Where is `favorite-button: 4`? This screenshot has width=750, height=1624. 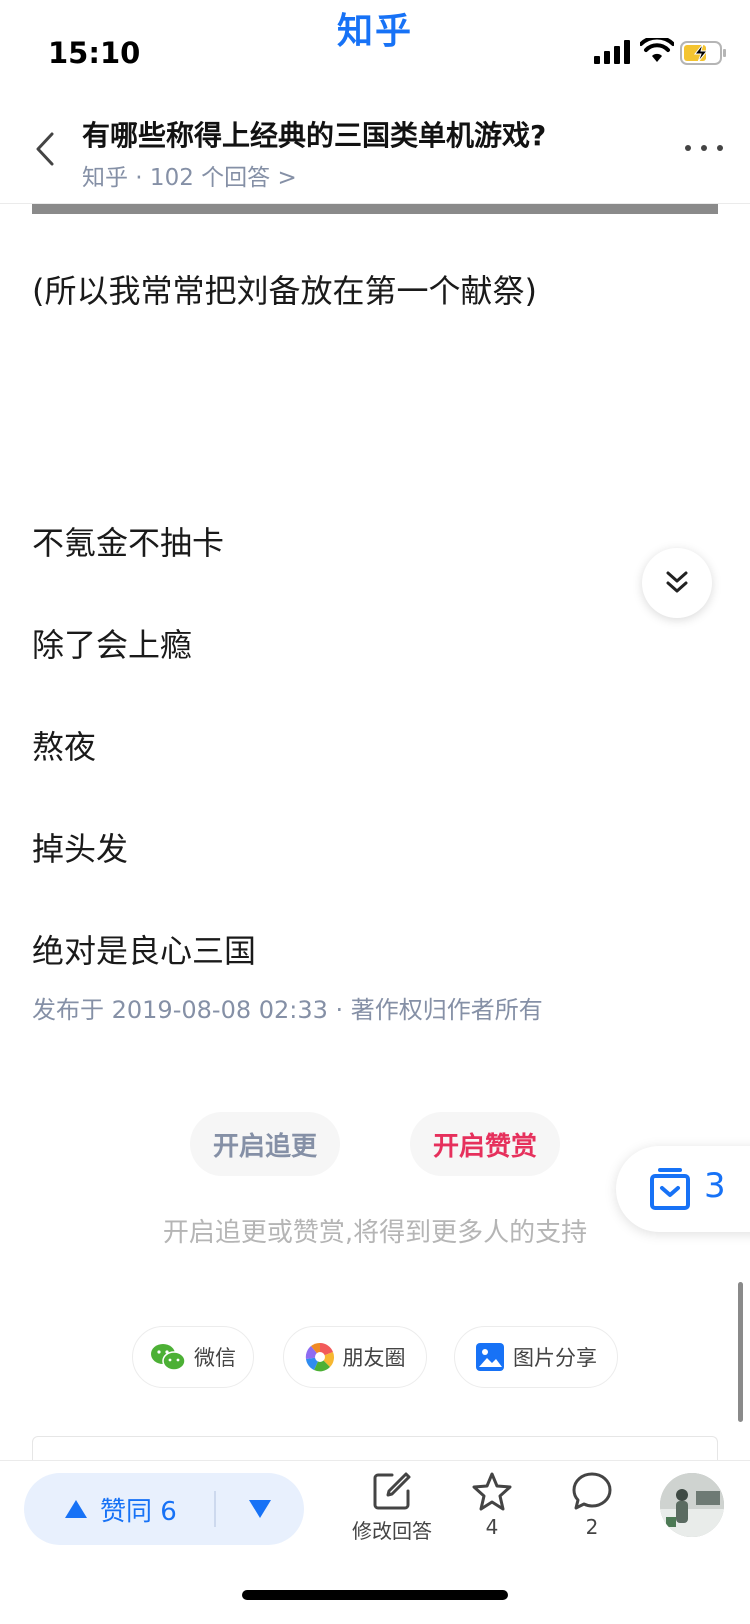
favorite-button: 4 is located at coordinates (492, 1505).